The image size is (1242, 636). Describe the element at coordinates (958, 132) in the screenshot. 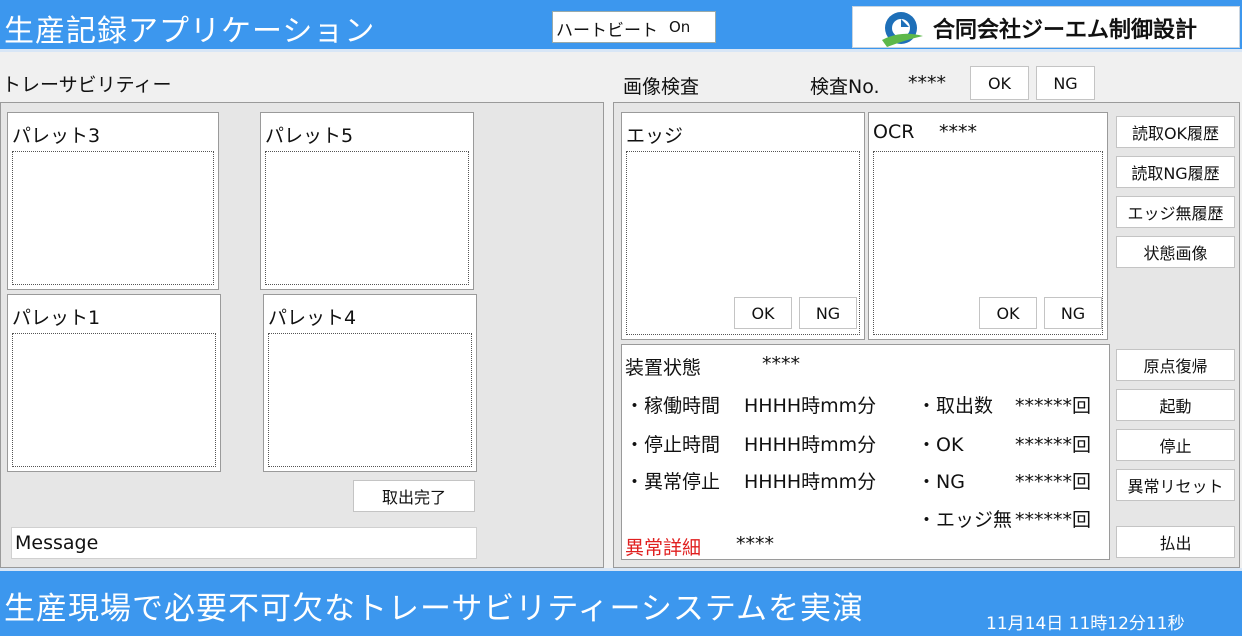

I see `ocr-value: ****` at that location.